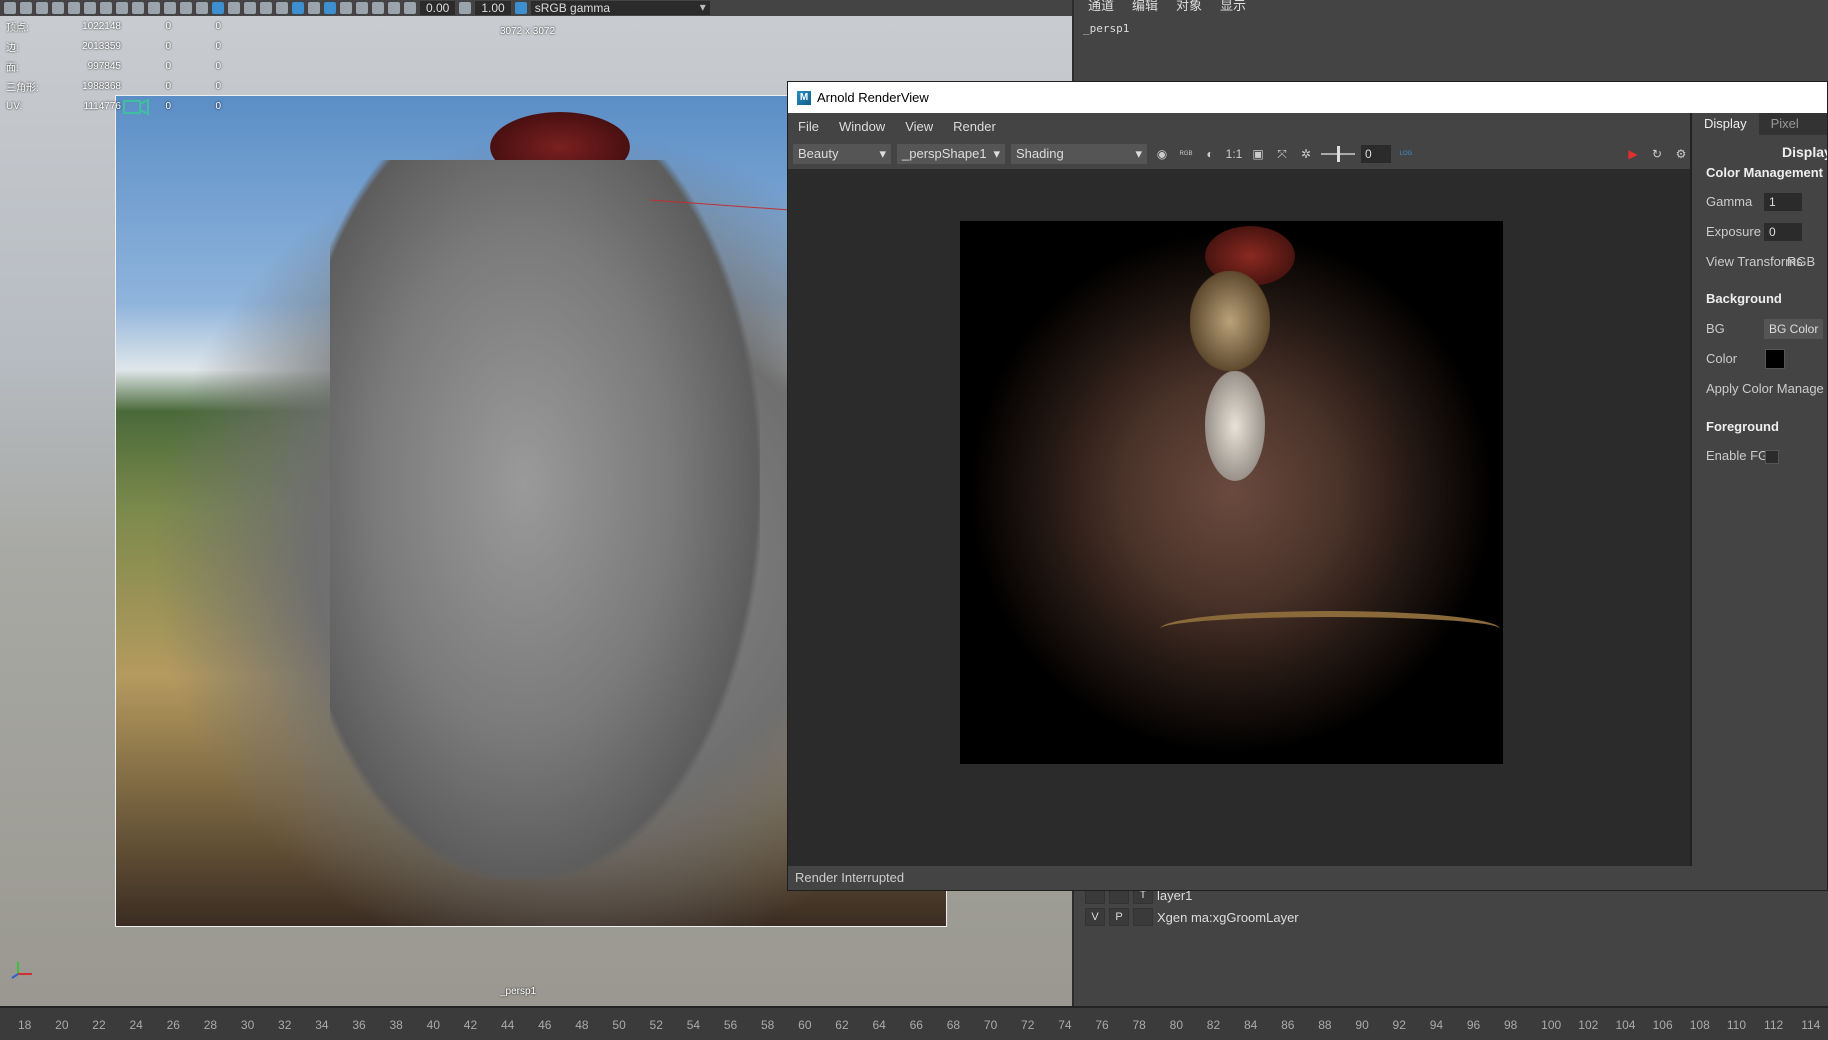 The image size is (1828, 1040). I want to click on layer-name: Xgen ma:xgGroomLayer, so click(1228, 917).